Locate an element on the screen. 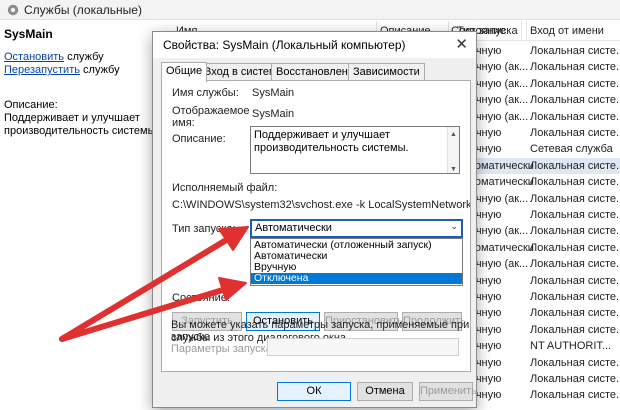  table-cell-logon: Сетевая служба is located at coordinates (571, 149).